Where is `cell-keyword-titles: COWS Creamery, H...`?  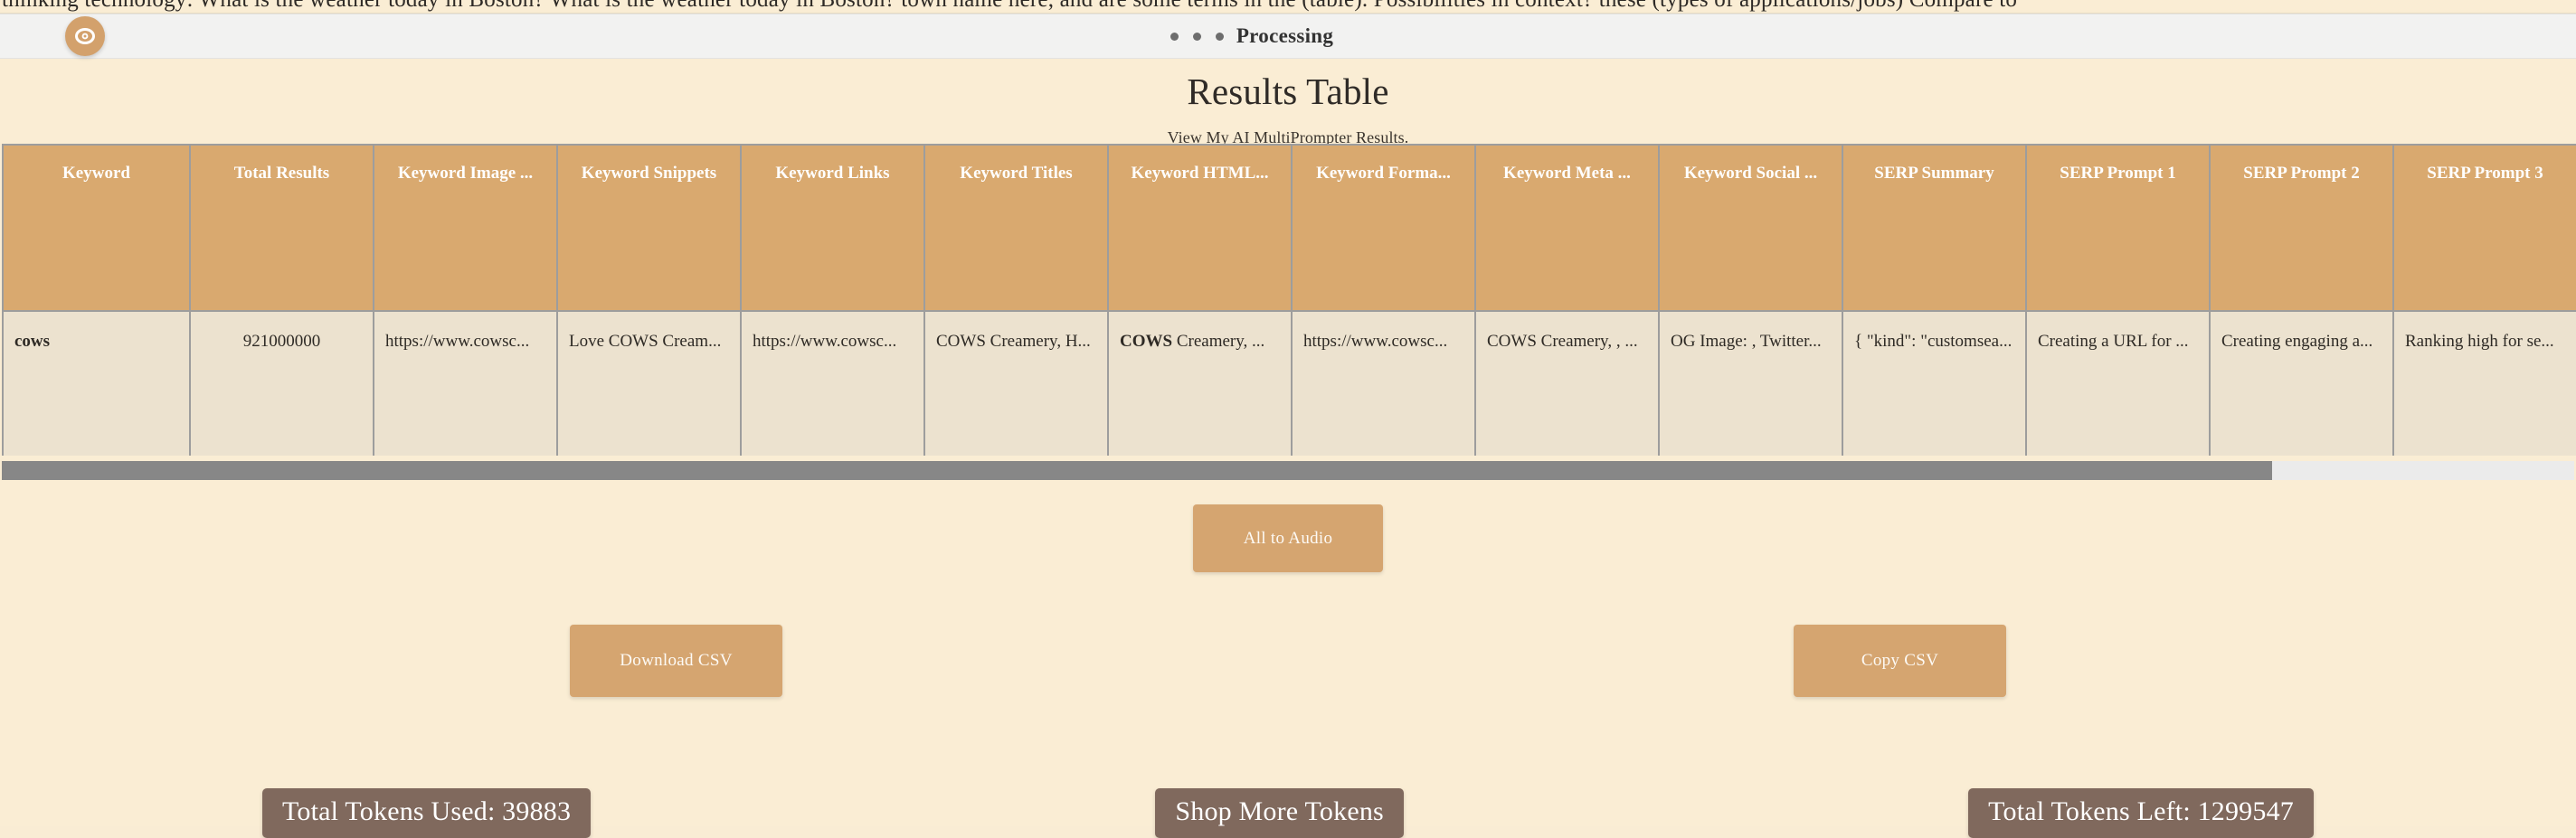
cell-keyword-titles: COWS Creamery, H... is located at coordinates (1017, 383).